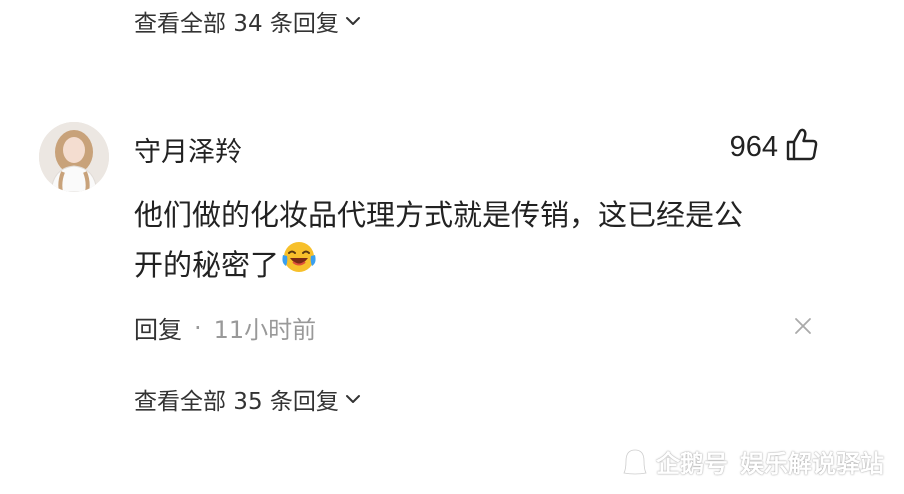  What do you see at coordinates (479, 265) in the screenshot?
I see `comment-text-line-2: 开的秘密了` at bounding box center [479, 265].